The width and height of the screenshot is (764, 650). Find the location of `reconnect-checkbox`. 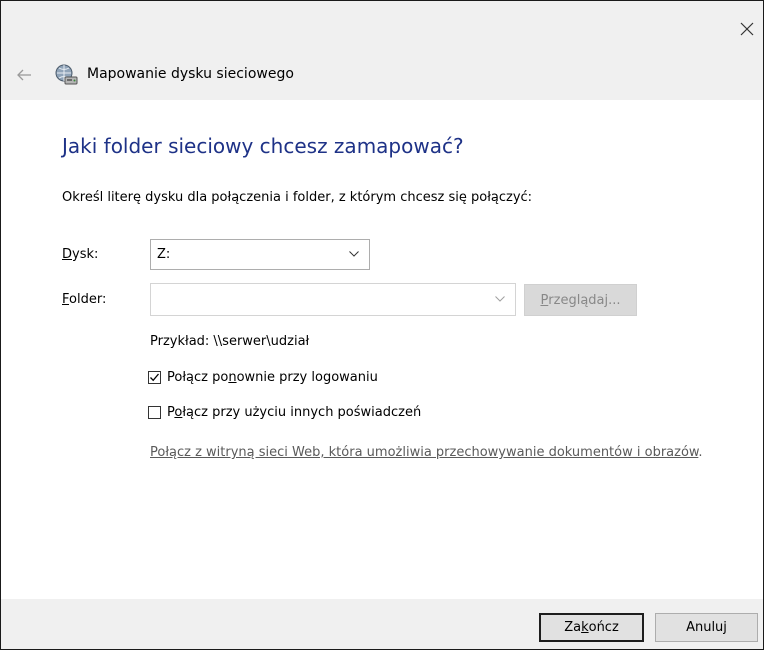

reconnect-checkbox is located at coordinates (154, 377).